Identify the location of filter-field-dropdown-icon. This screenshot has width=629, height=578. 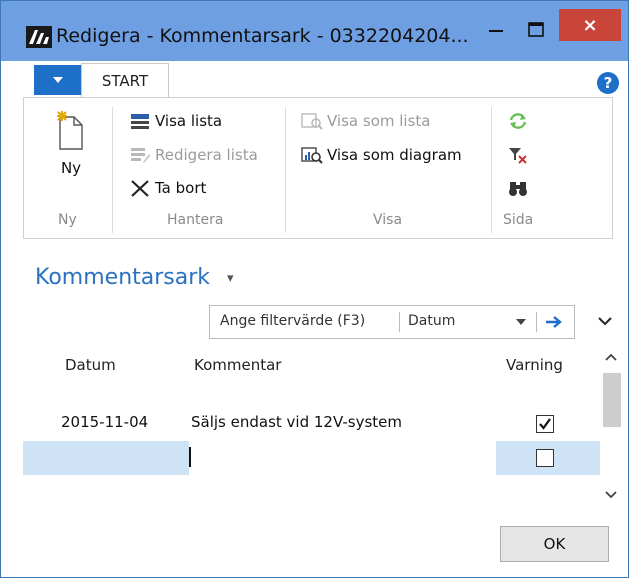
(521, 322).